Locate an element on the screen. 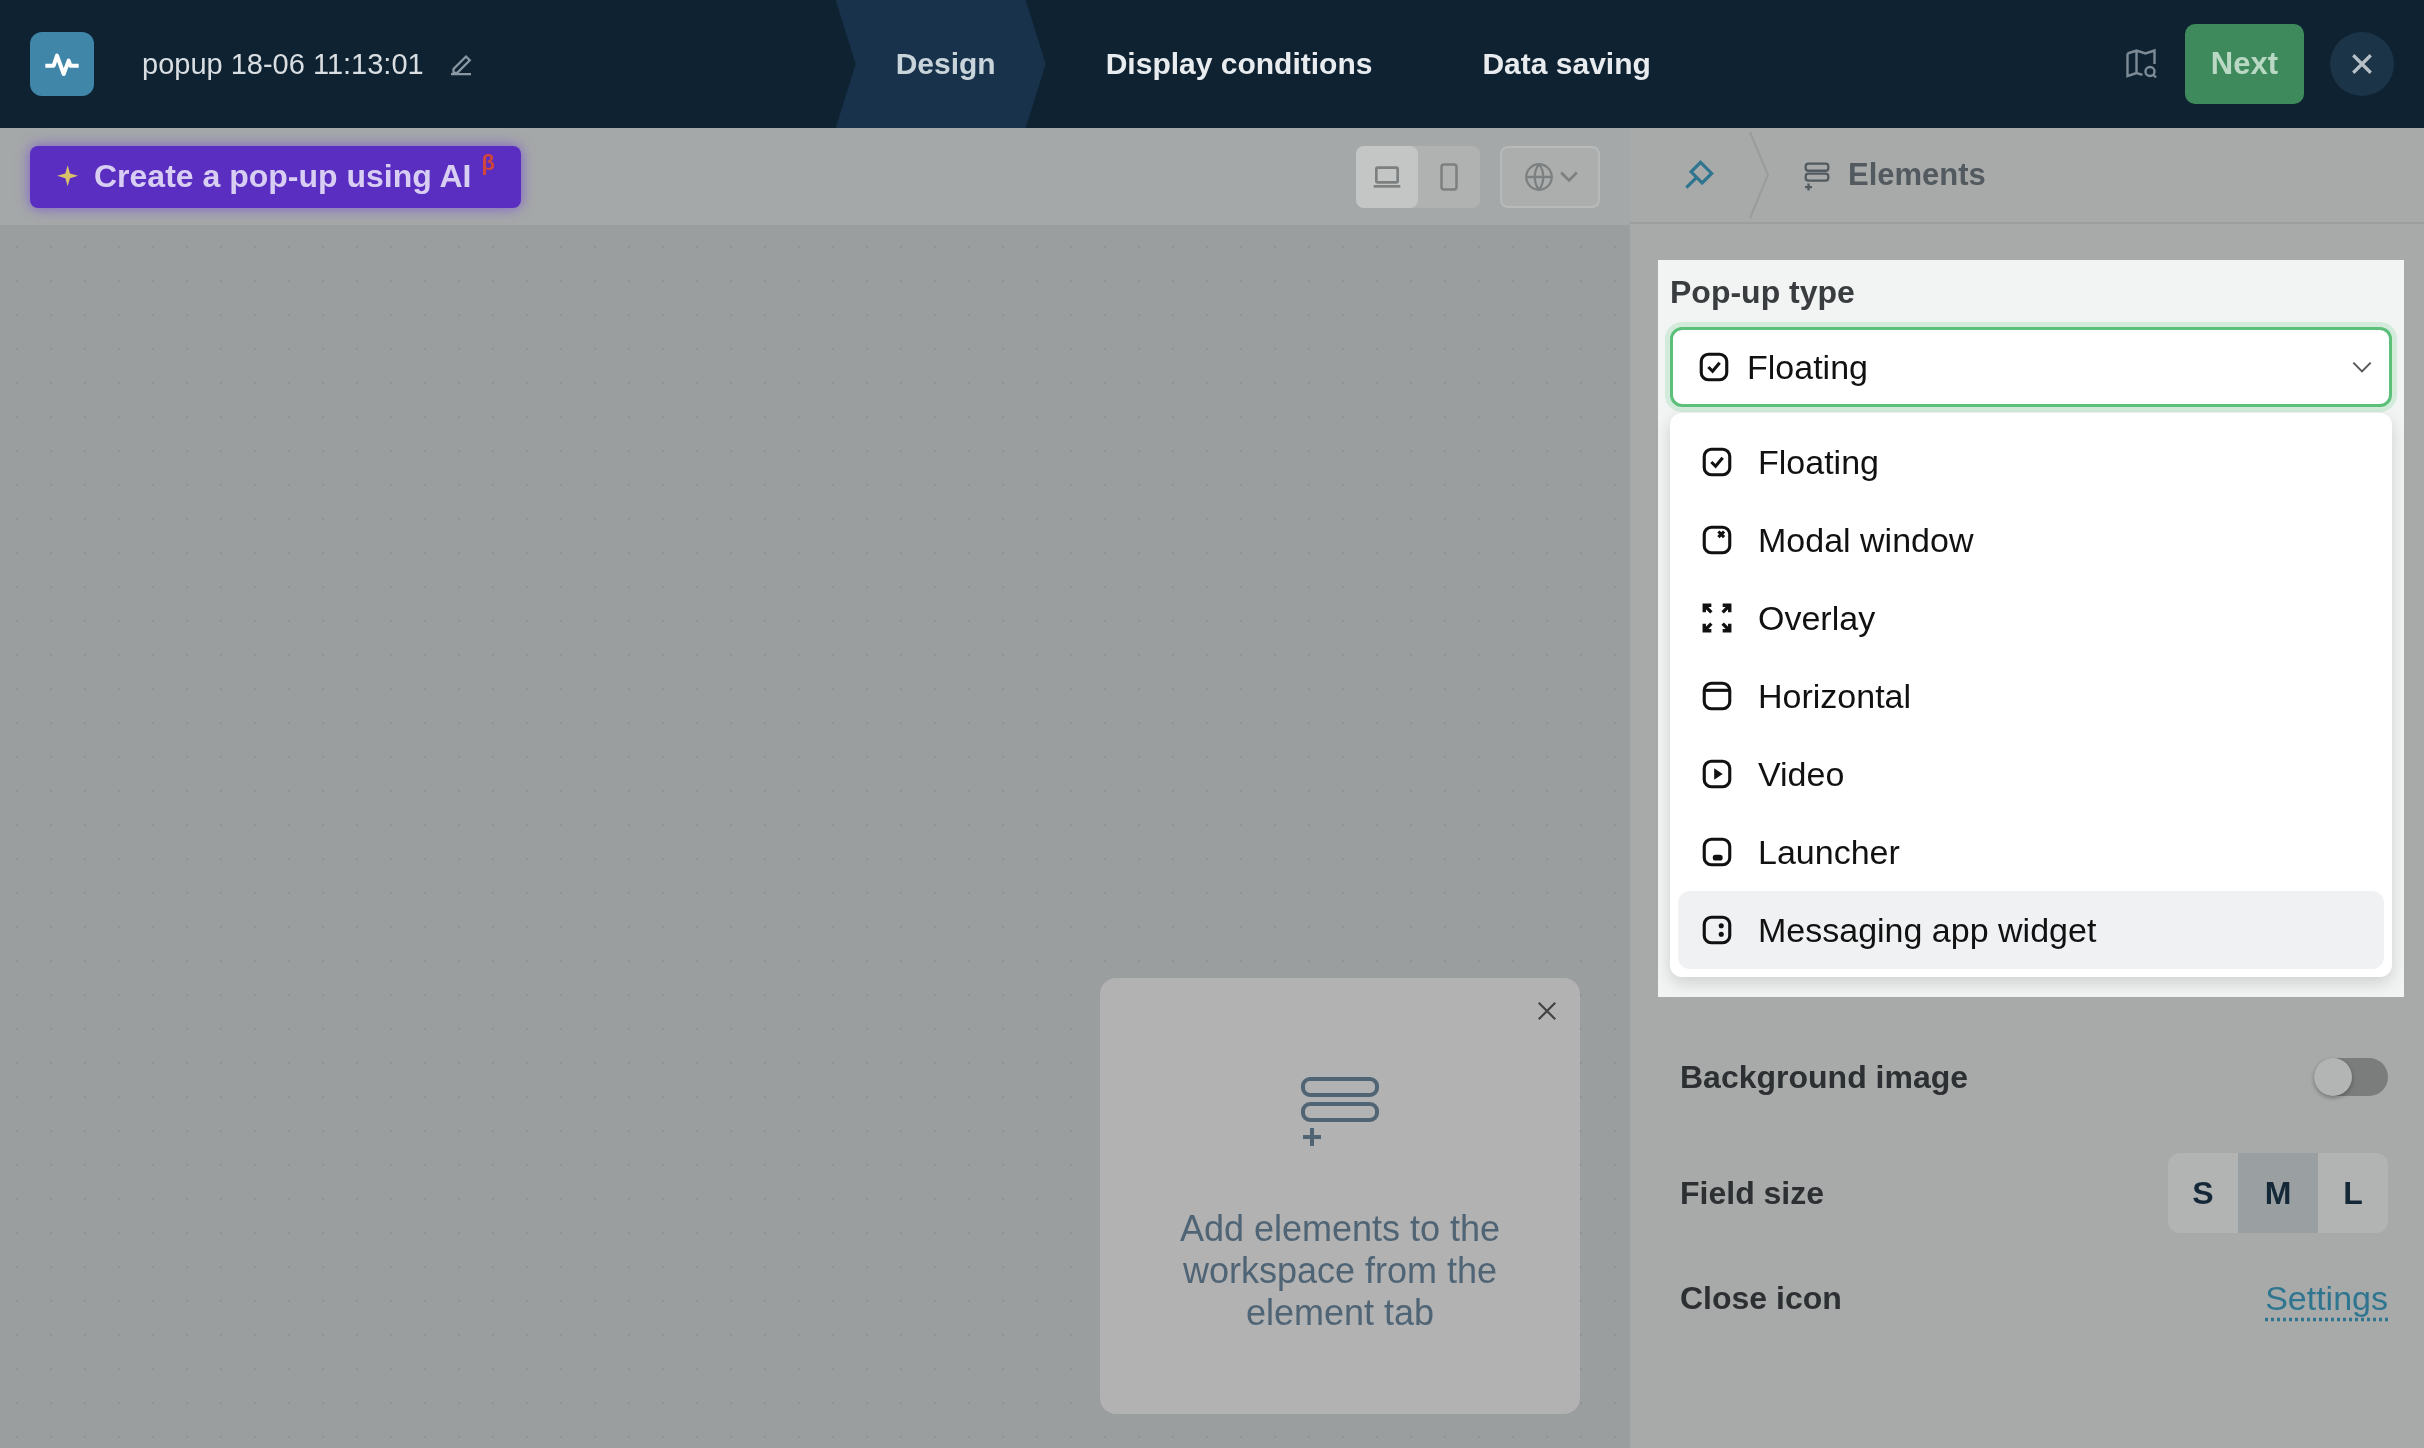 The image size is (2424, 1448). step-tab: Design is located at coordinates (940, 64).